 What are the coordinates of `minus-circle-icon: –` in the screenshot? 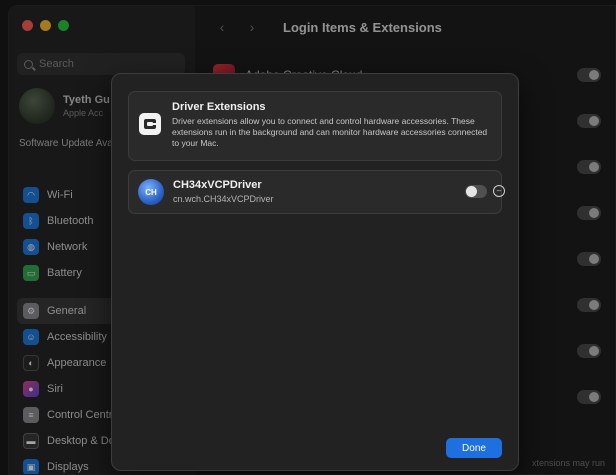 It's located at (499, 190).